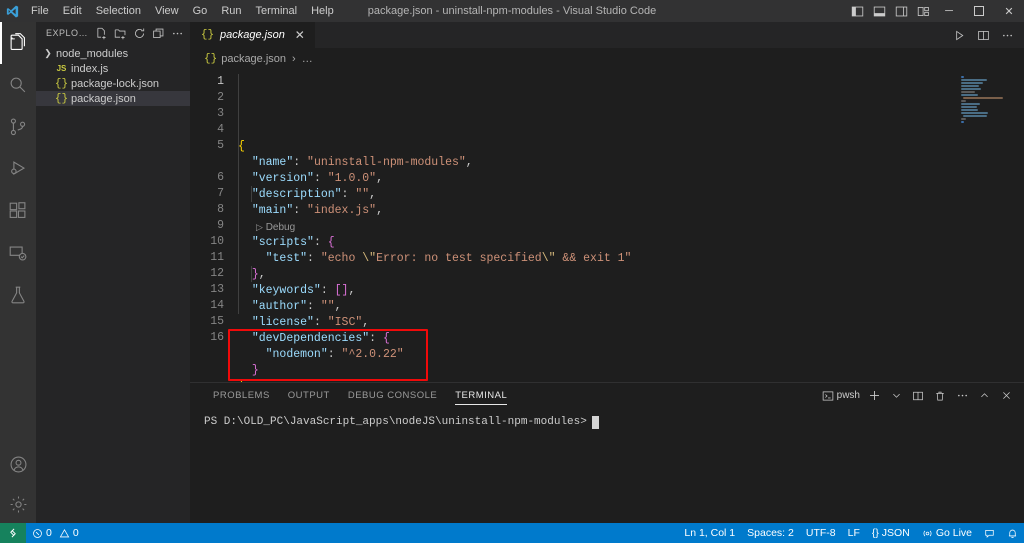 This screenshot has width=1024, height=543. What do you see at coordinates (1017, 226) in the screenshot?
I see `editor-vertical-scrollbar` at bounding box center [1017, 226].